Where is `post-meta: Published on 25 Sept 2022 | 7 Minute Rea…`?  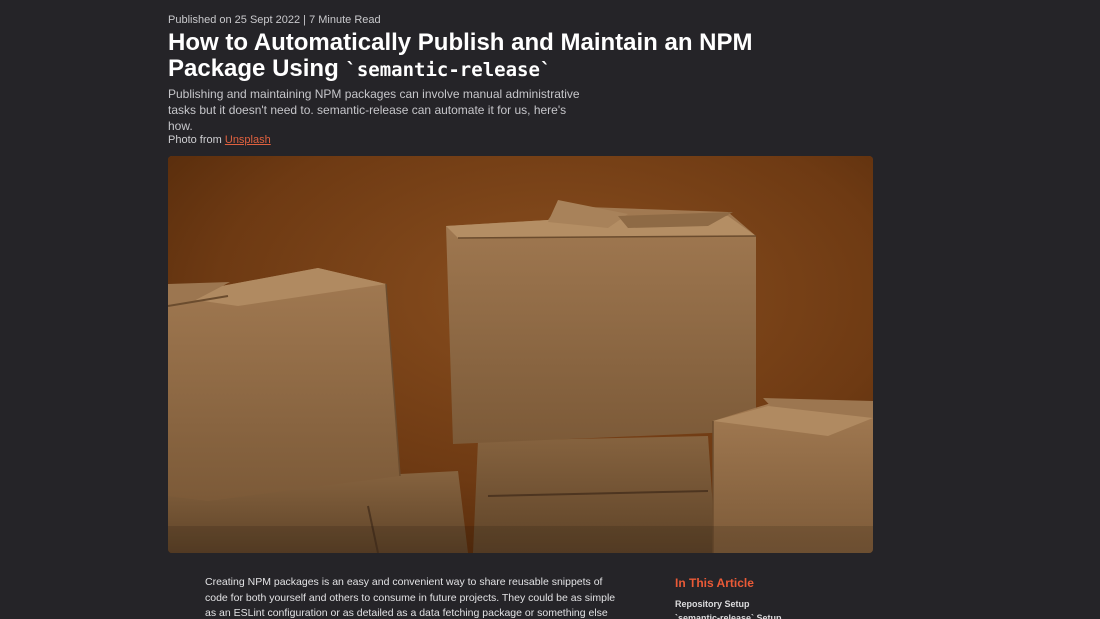
post-meta: Published on 25 Sept 2022 | 7 Minute Rea… is located at coordinates (274, 20).